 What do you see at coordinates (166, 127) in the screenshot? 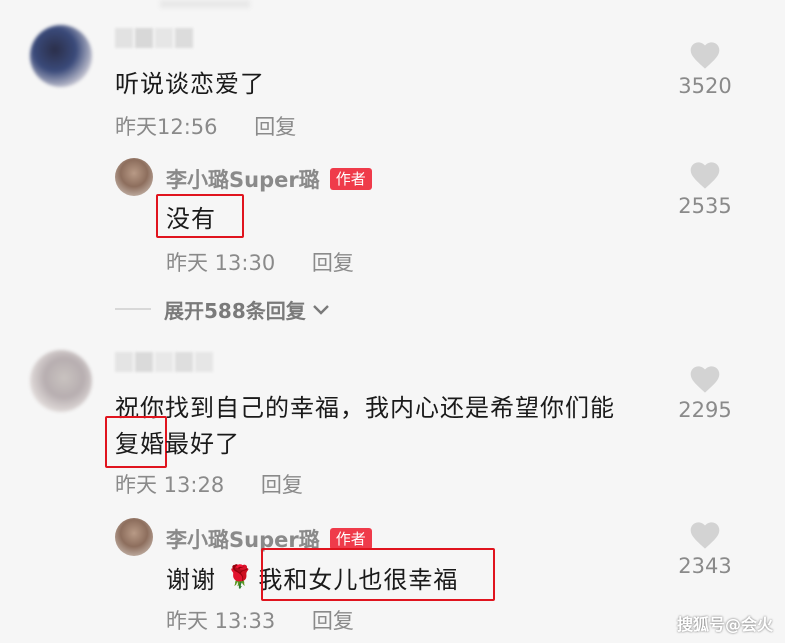
I see `comment-time: 昨天12:56` at bounding box center [166, 127].